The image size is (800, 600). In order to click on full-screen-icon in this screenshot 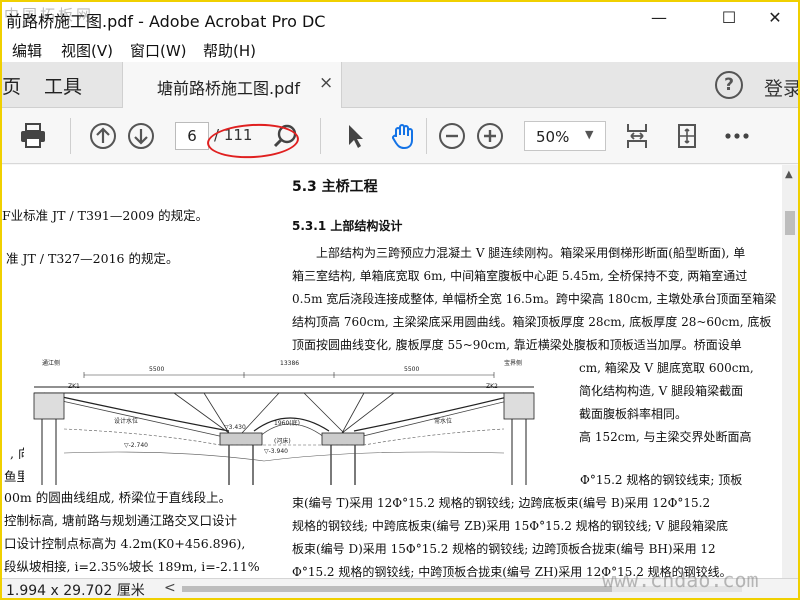, I will do `click(687, 136)`.